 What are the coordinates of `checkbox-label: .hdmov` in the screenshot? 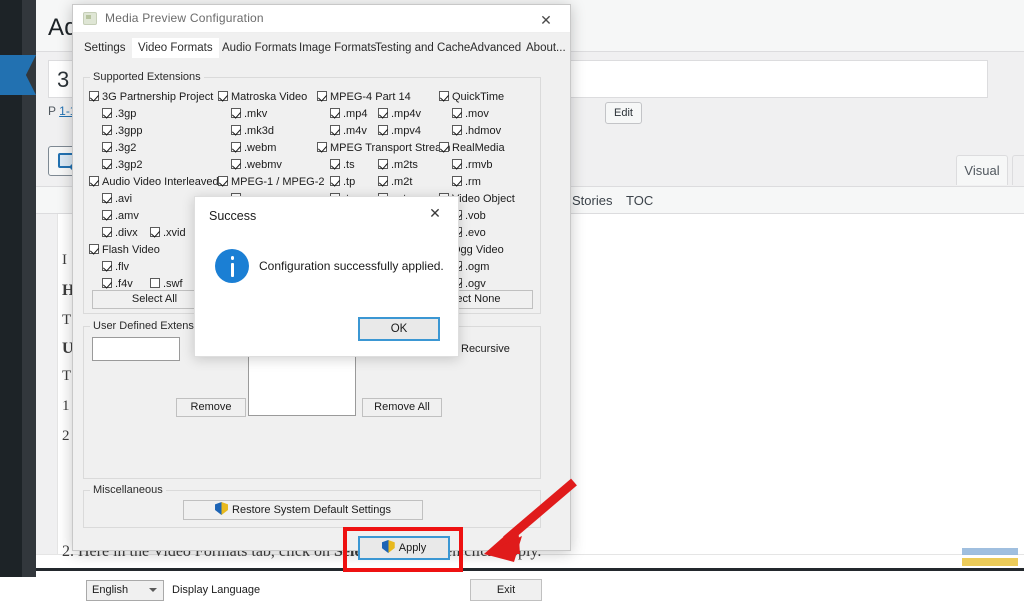 It's located at (483, 131).